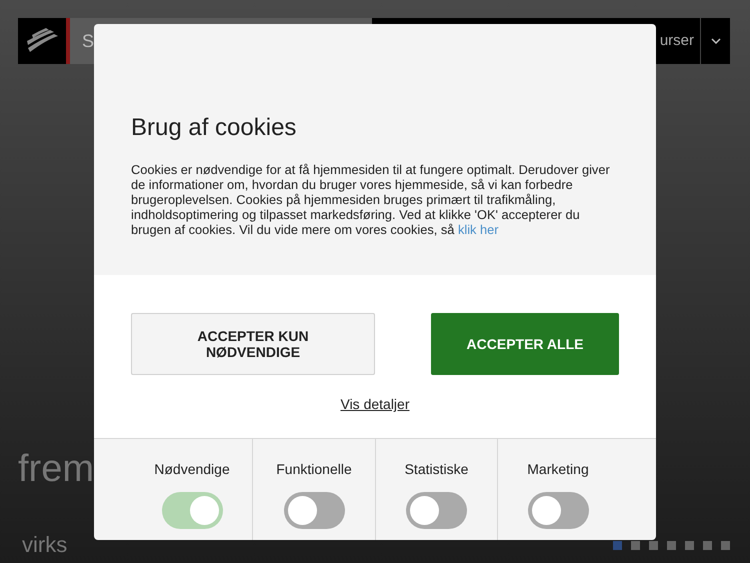  Describe the element at coordinates (375, 404) in the screenshot. I see `show-details-link: Vis detaljer` at that location.